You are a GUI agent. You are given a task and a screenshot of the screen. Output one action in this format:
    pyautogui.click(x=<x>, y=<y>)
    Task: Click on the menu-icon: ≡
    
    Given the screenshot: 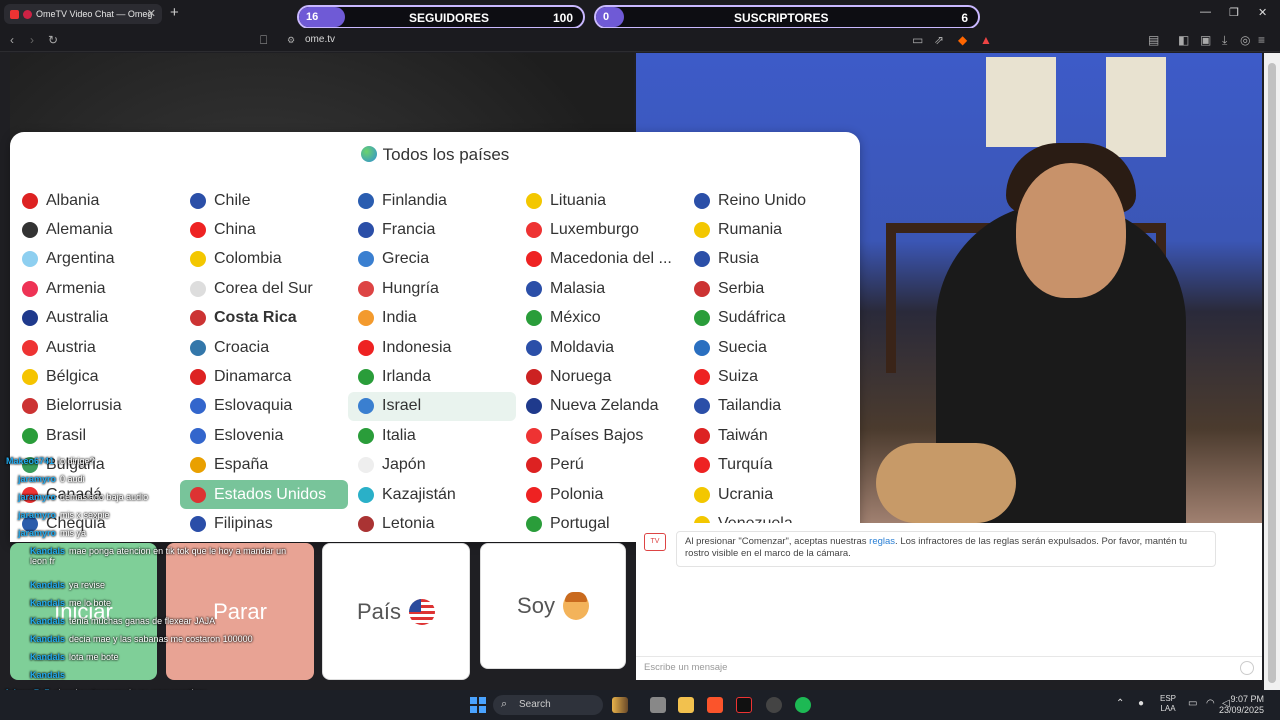 What is the action you would take?
    pyautogui.click(x=1261, y=40)
    